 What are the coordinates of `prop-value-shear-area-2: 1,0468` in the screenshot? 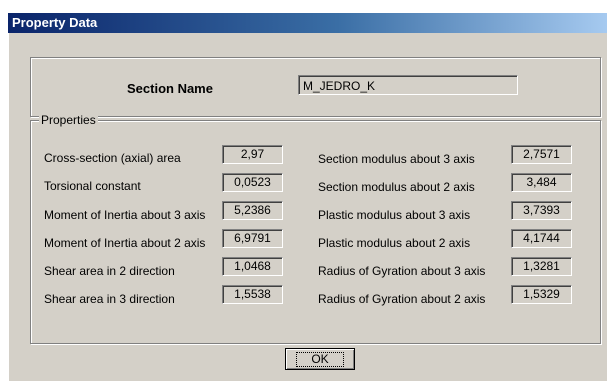 It's located at (252, 266).